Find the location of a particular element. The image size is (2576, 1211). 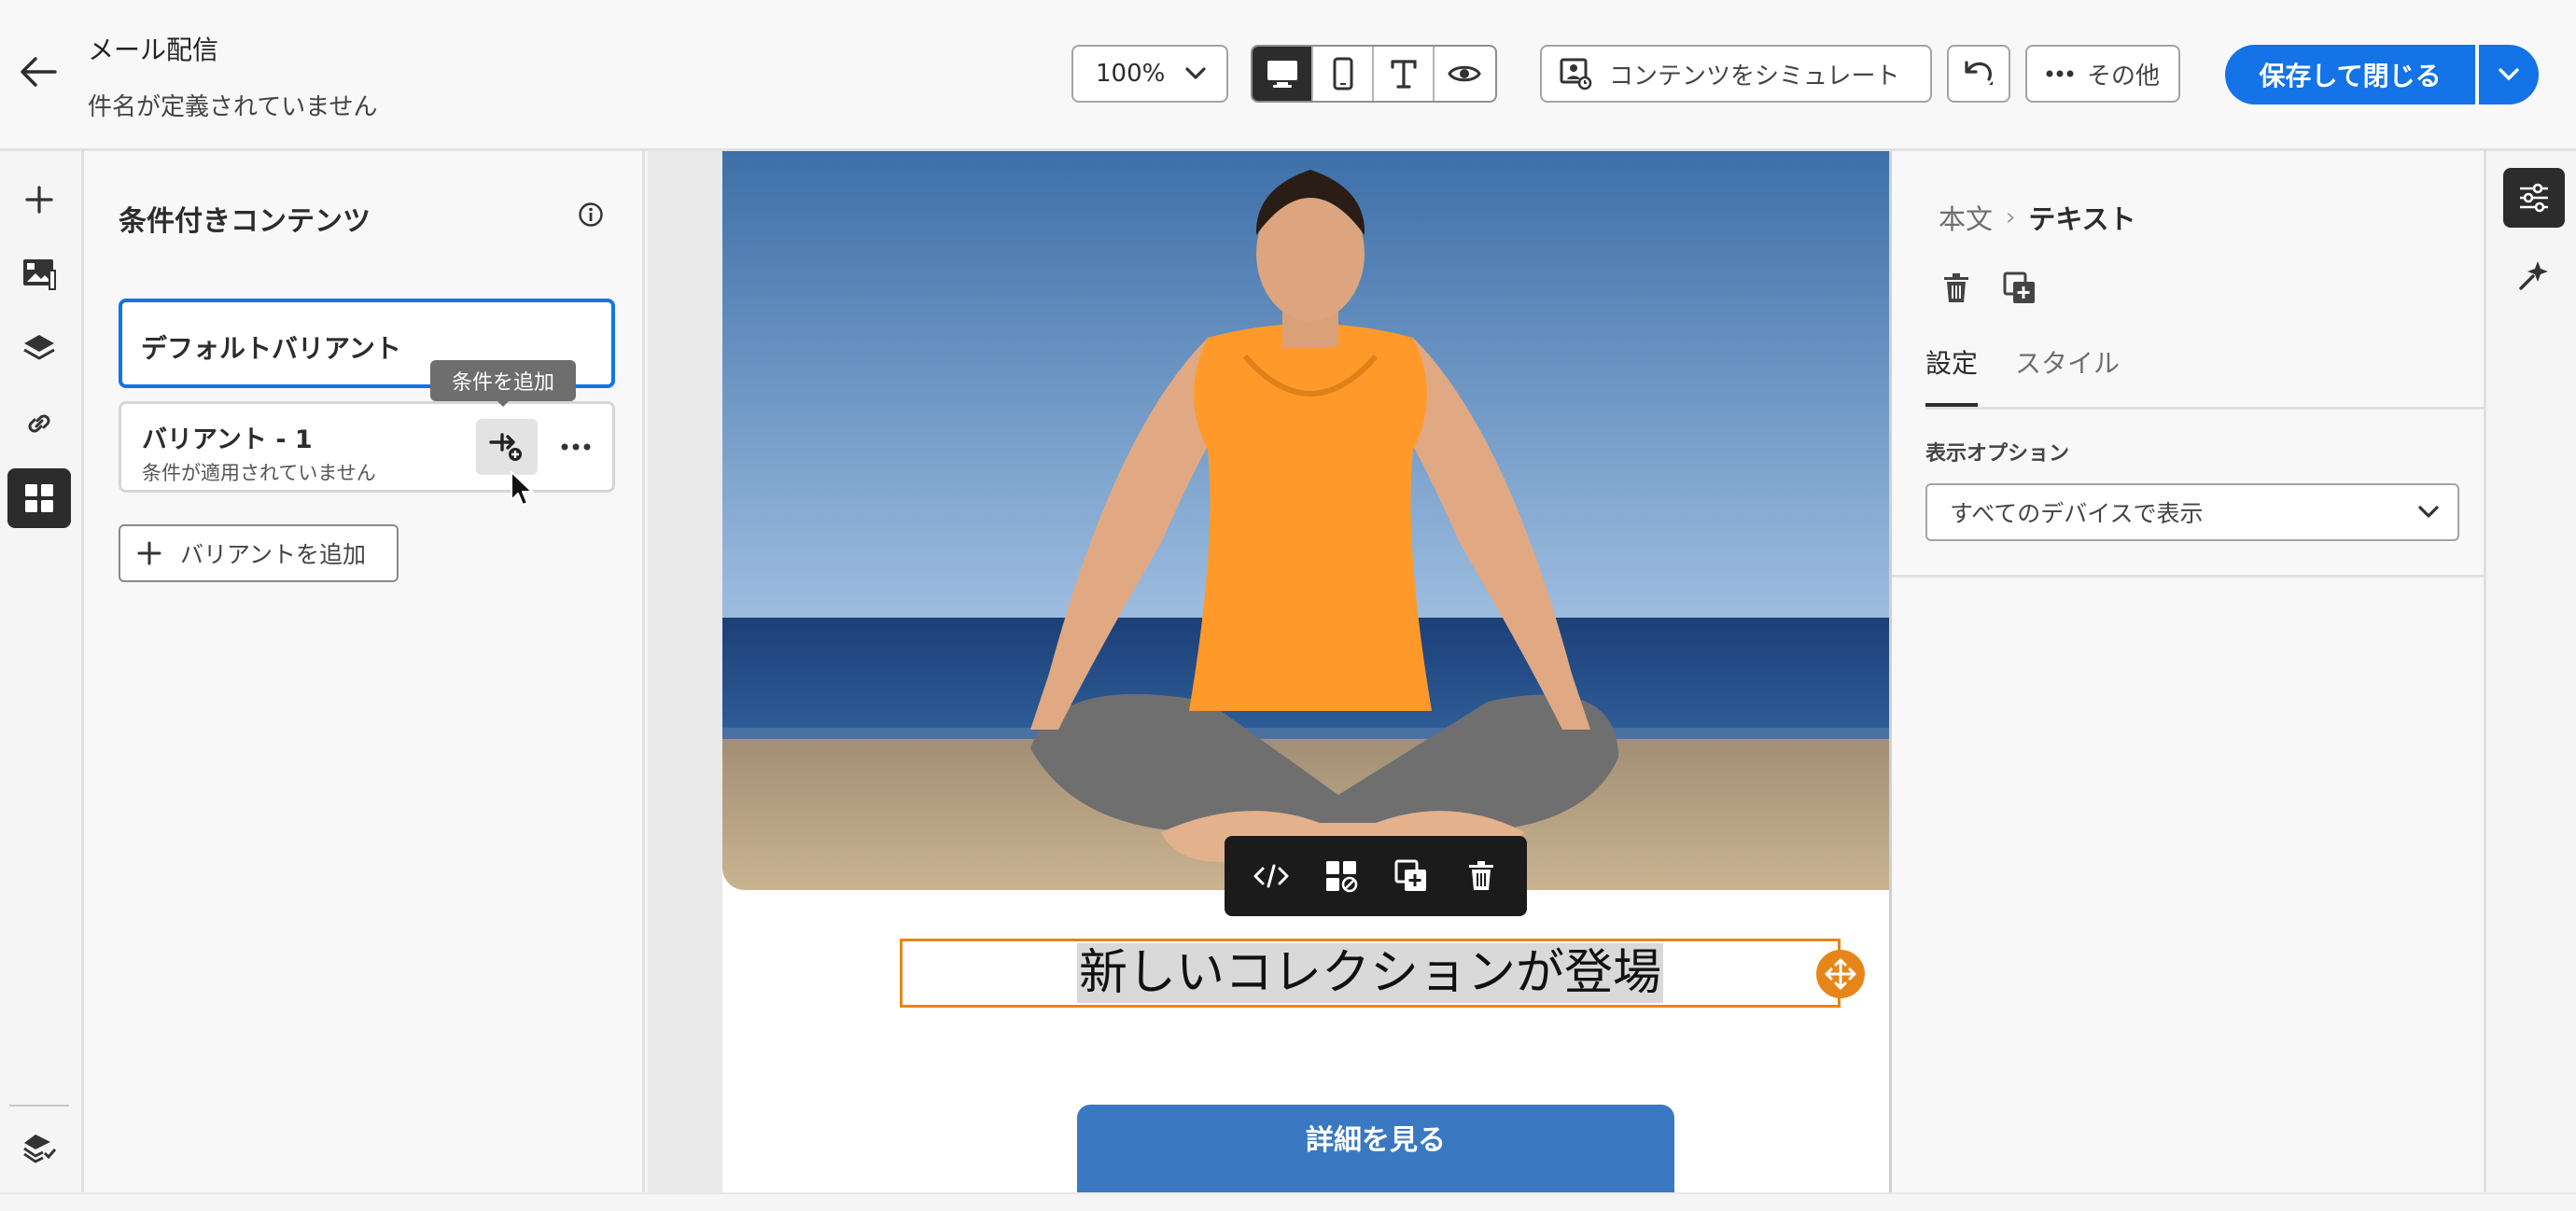

layers-check-icon is located at coordinates (39, 1148).